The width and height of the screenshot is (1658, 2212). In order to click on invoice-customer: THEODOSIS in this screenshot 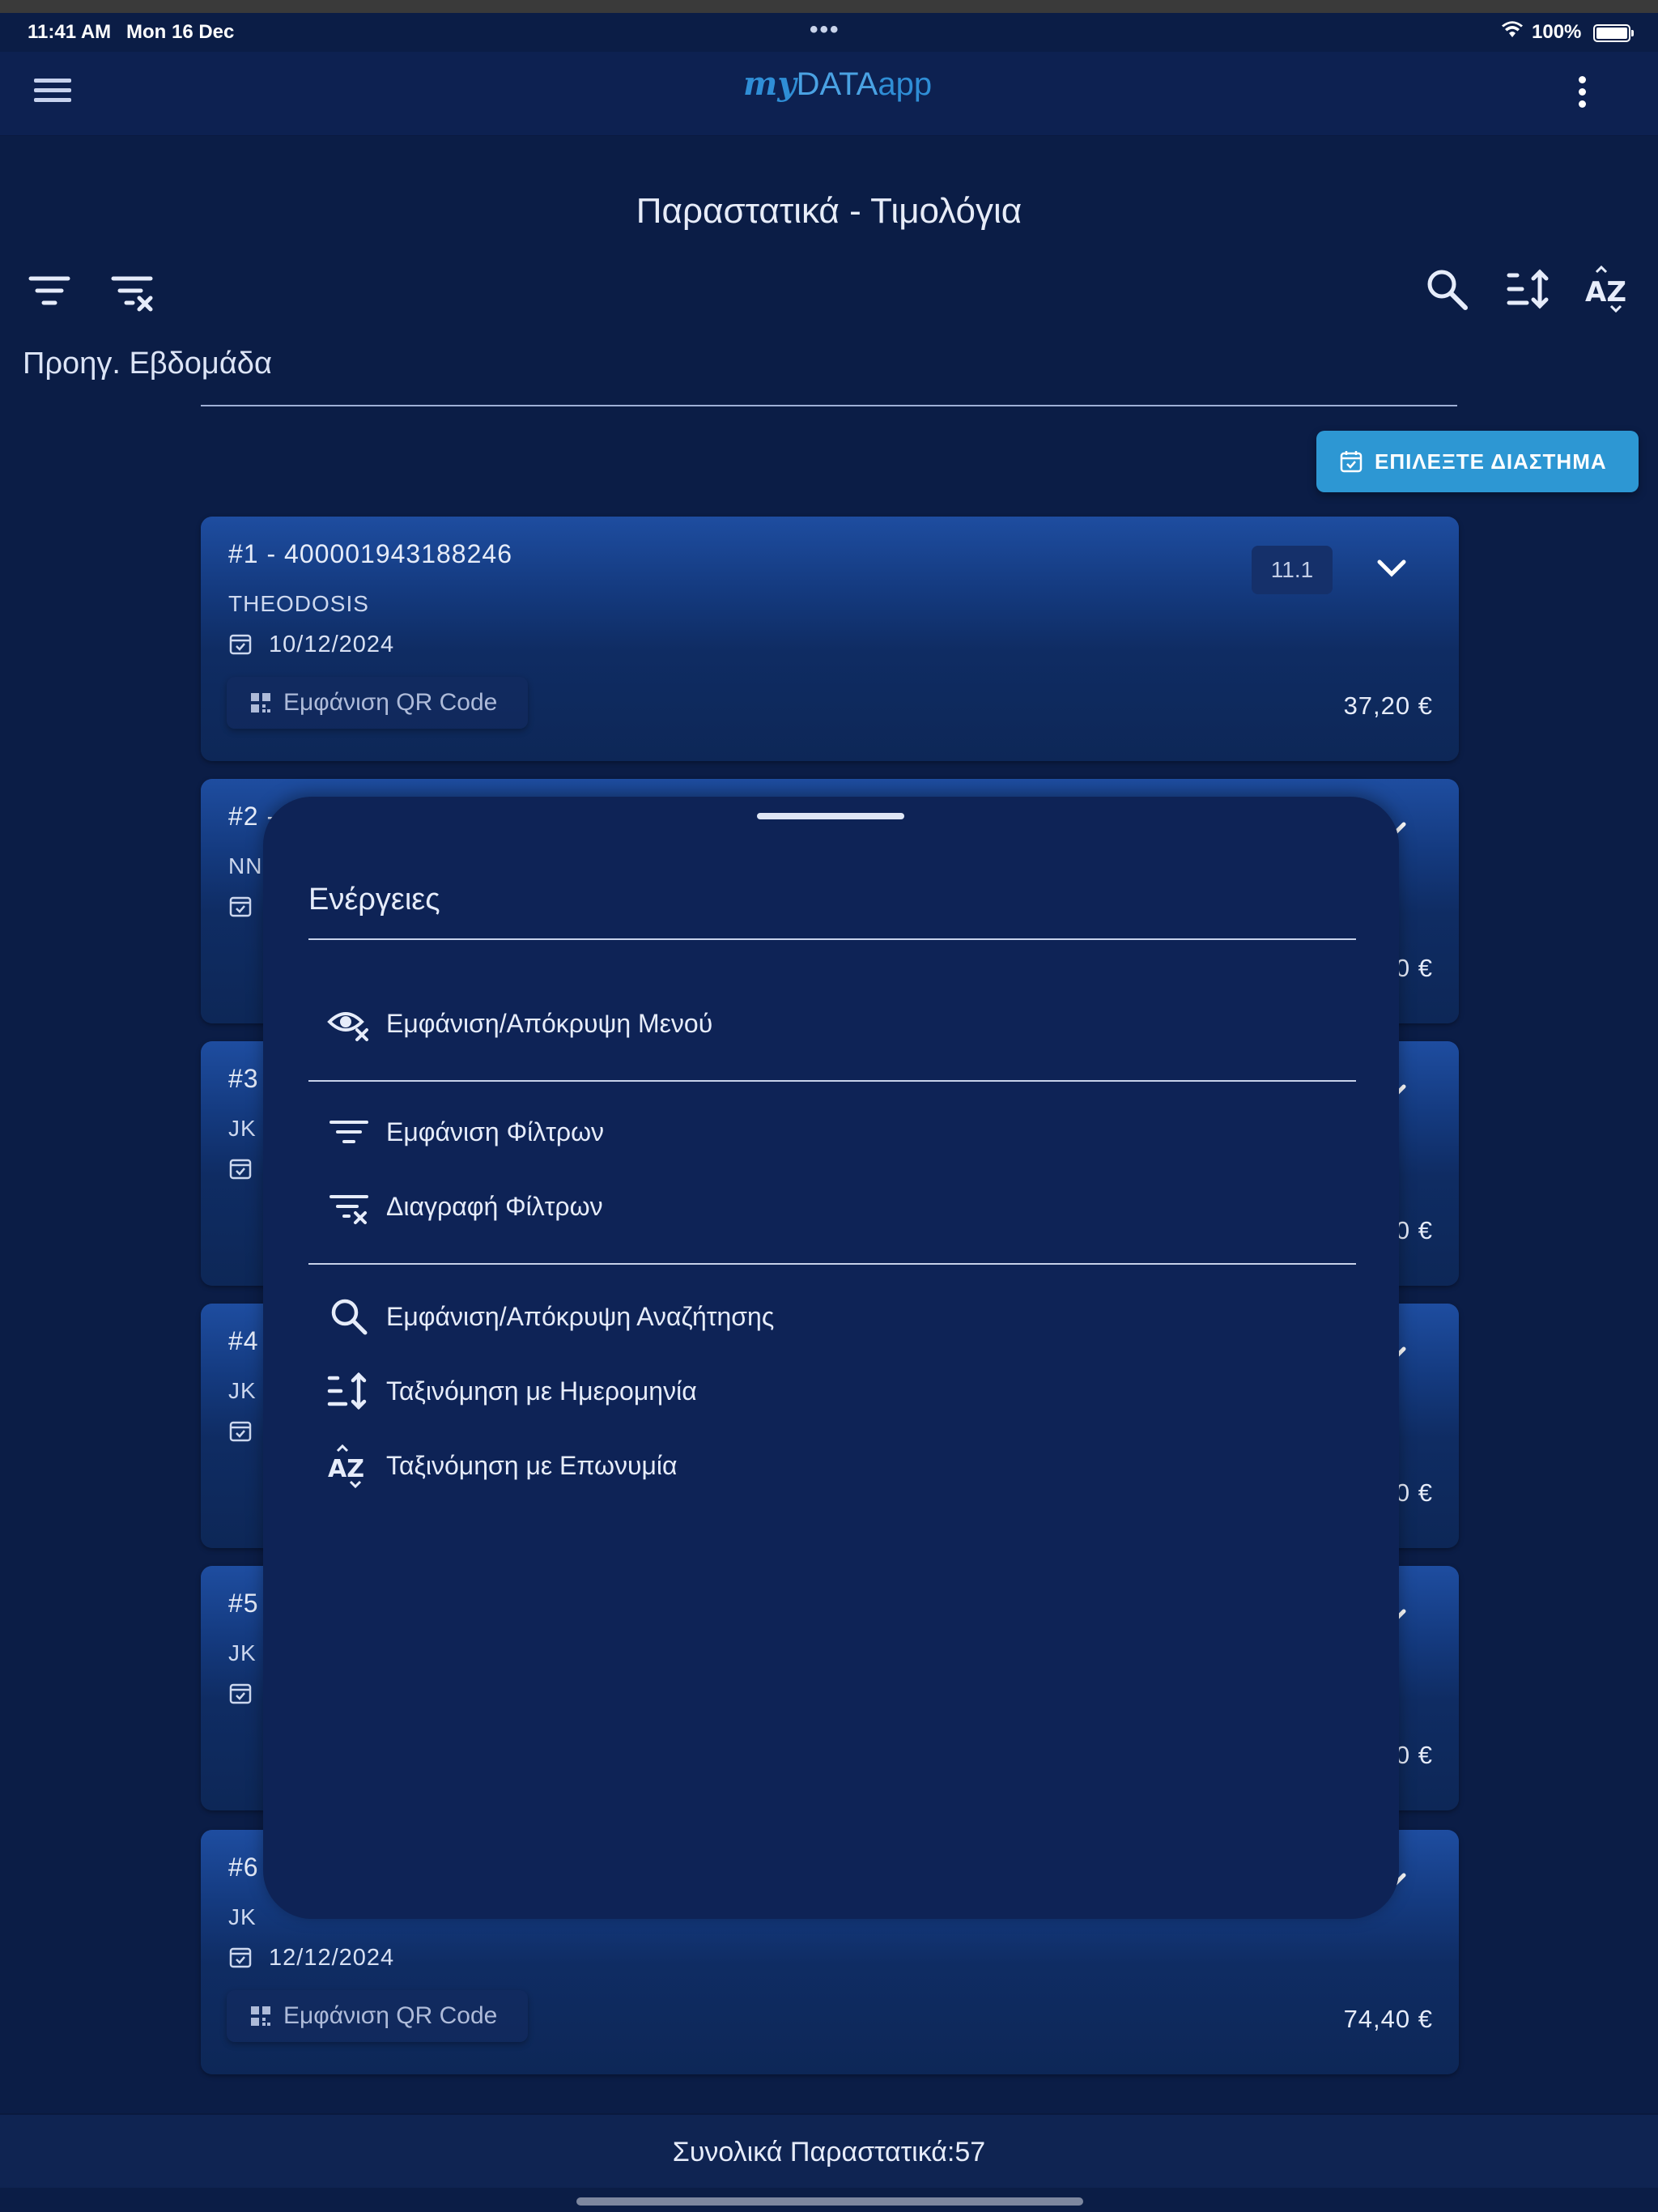, I will do `click(298, 603)`.